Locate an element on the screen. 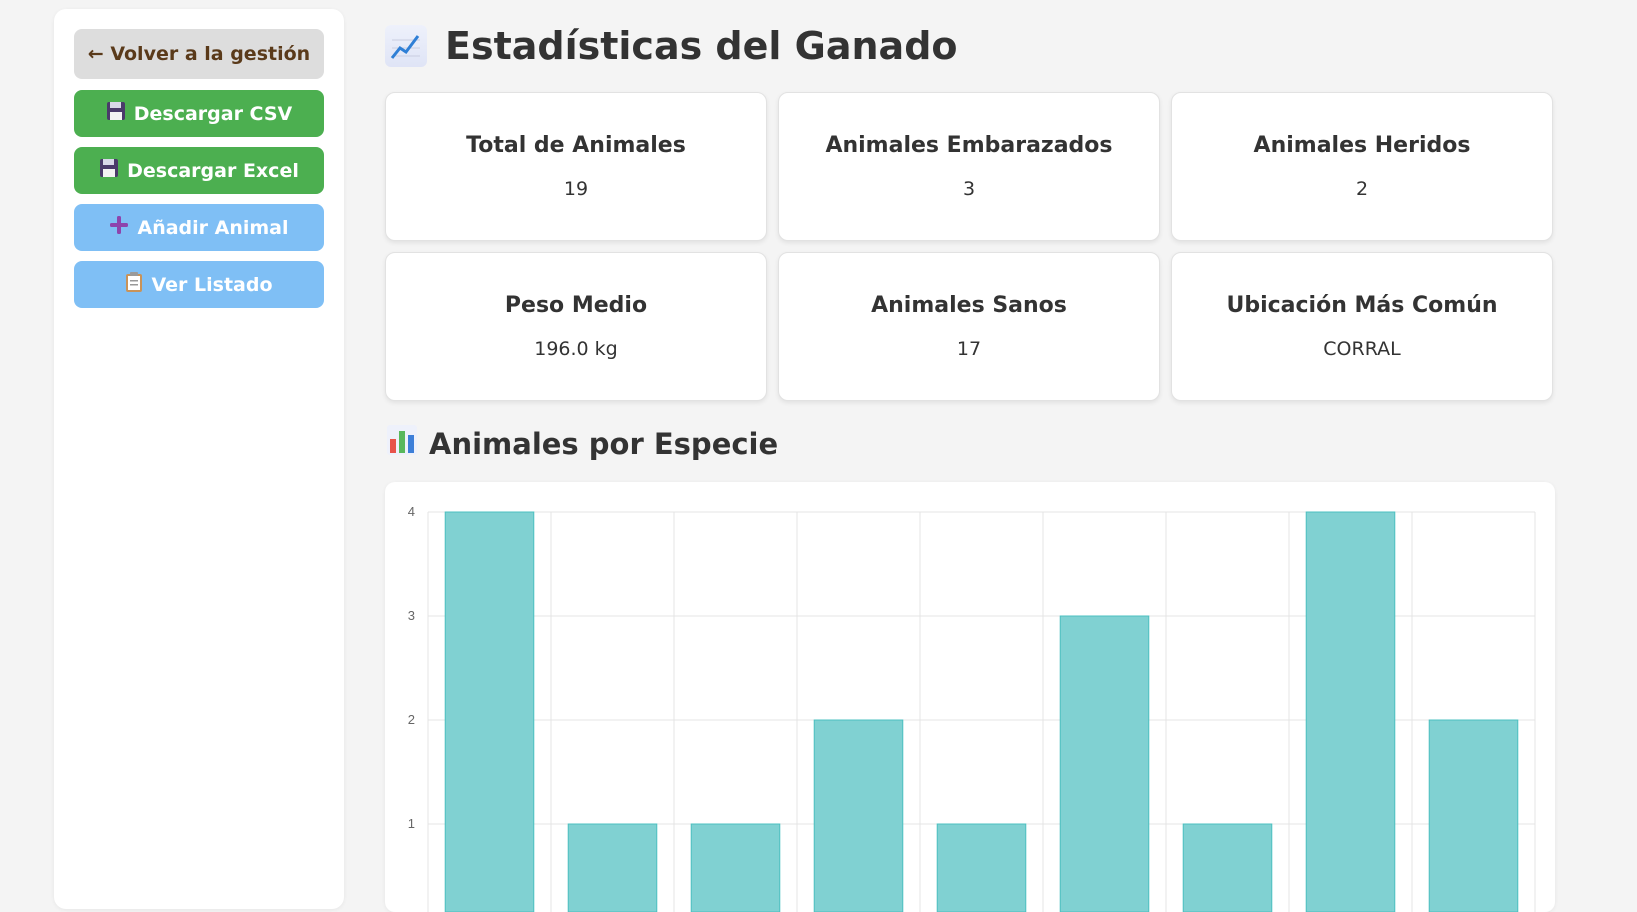 The width and height of the screenshot is (1637, 912). section-title: Animales por Especie is located at coordinates (582, 443).